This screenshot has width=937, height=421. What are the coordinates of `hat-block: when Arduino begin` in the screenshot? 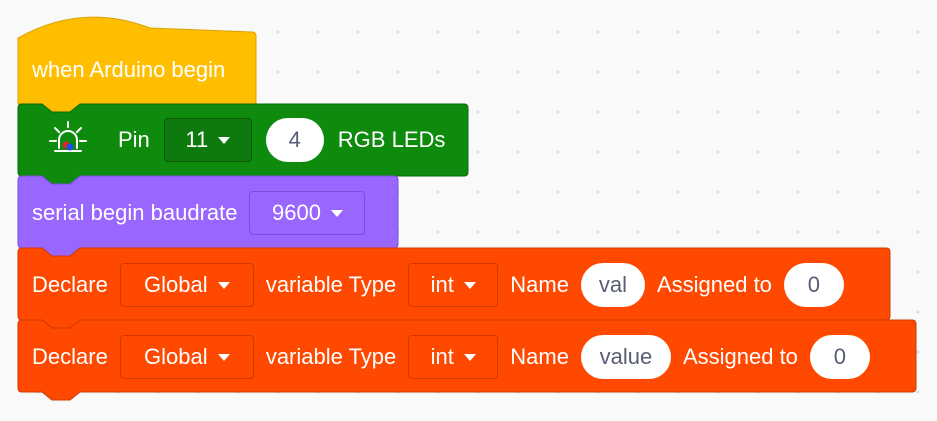 It's located at (121, 70).